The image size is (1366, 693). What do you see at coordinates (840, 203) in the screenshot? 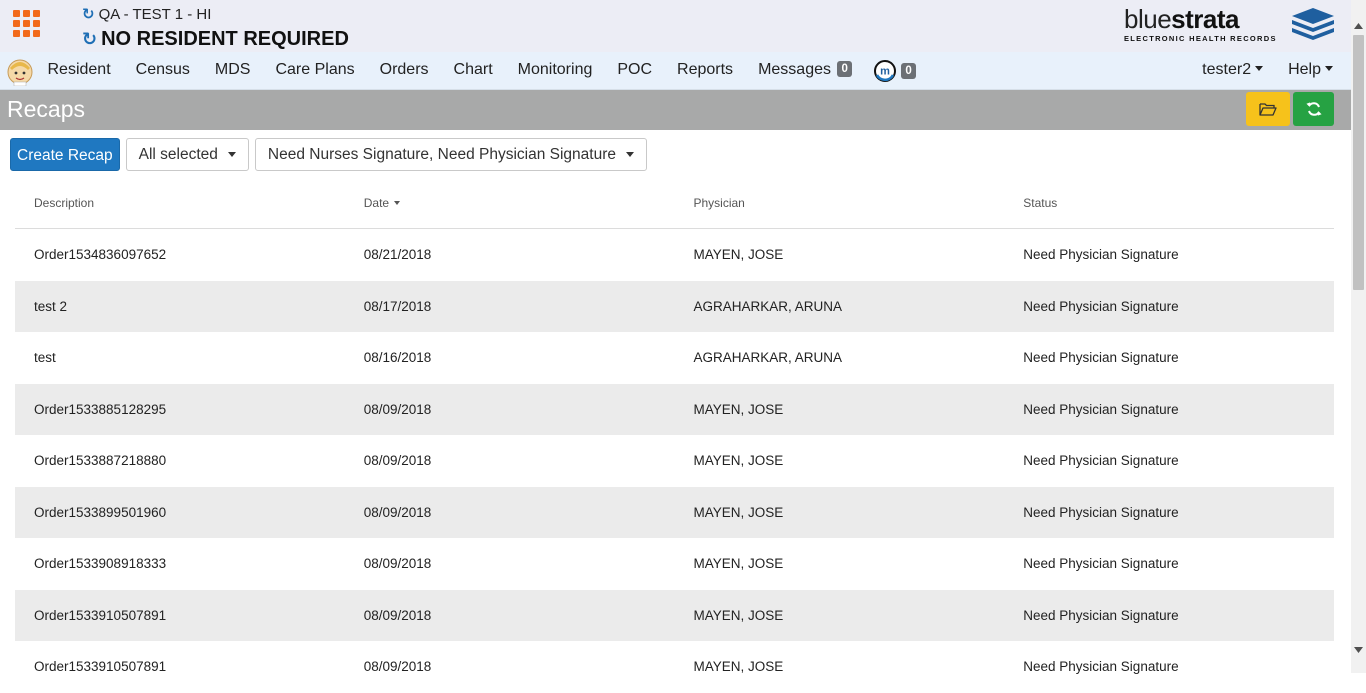
I see `column-header-physician: Physician` at bounding box center [840, 203].